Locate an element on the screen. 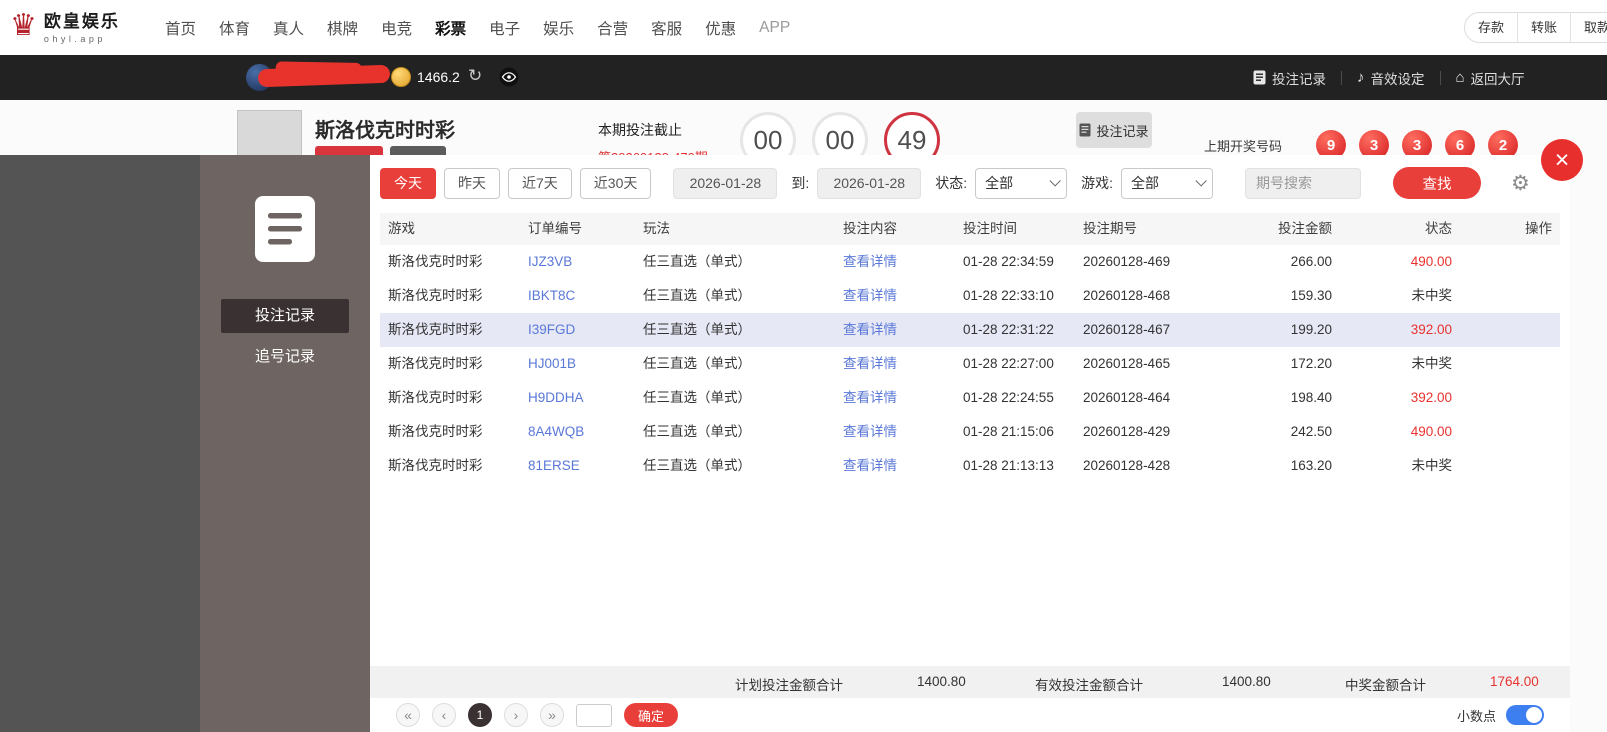 This screenshot has width=1607, height=732. game-label: 游戏: is located at coordinates (1097, 183).